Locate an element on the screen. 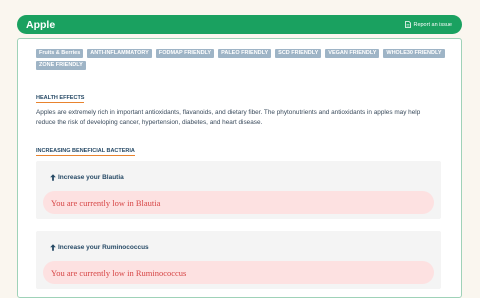 The width and height of the screenshot is (480, 298). tag-whole30-friendly: WHOLE30 FRIENDLY is located at coordinates (414, 53).